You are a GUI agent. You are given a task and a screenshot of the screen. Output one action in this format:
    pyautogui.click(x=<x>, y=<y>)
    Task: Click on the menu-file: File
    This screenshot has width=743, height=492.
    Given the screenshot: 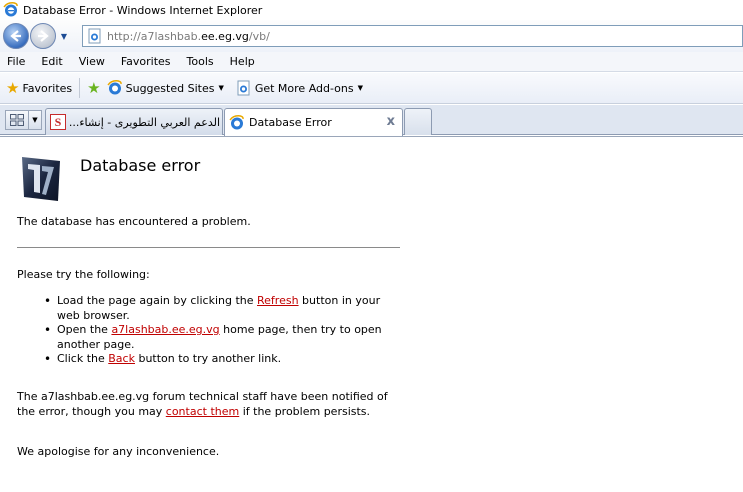 What is the action you would take?
    pyautogui.click(x=16, y=61)
    